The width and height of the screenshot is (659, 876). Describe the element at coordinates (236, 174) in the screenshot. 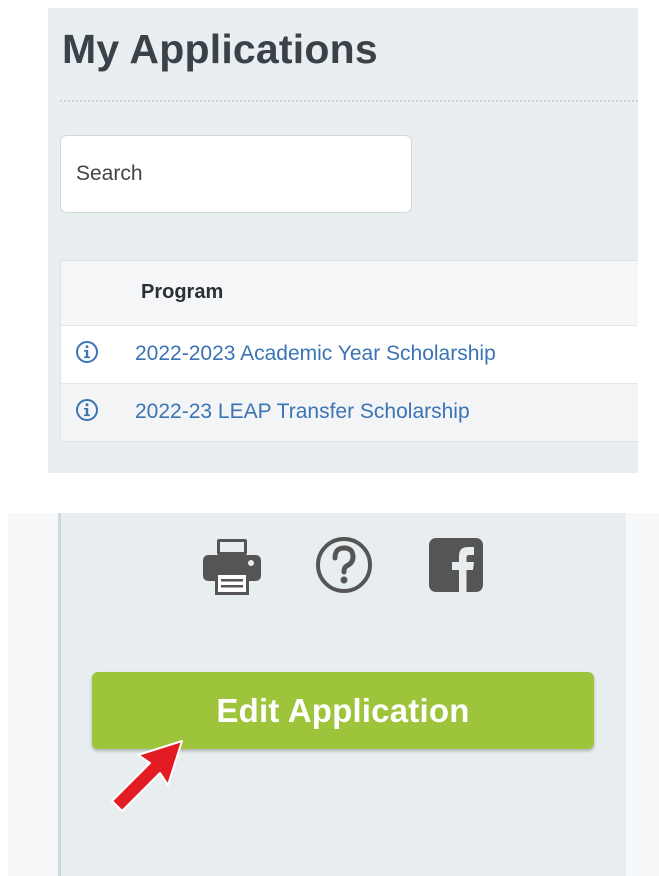

I see `search-input` at that location.